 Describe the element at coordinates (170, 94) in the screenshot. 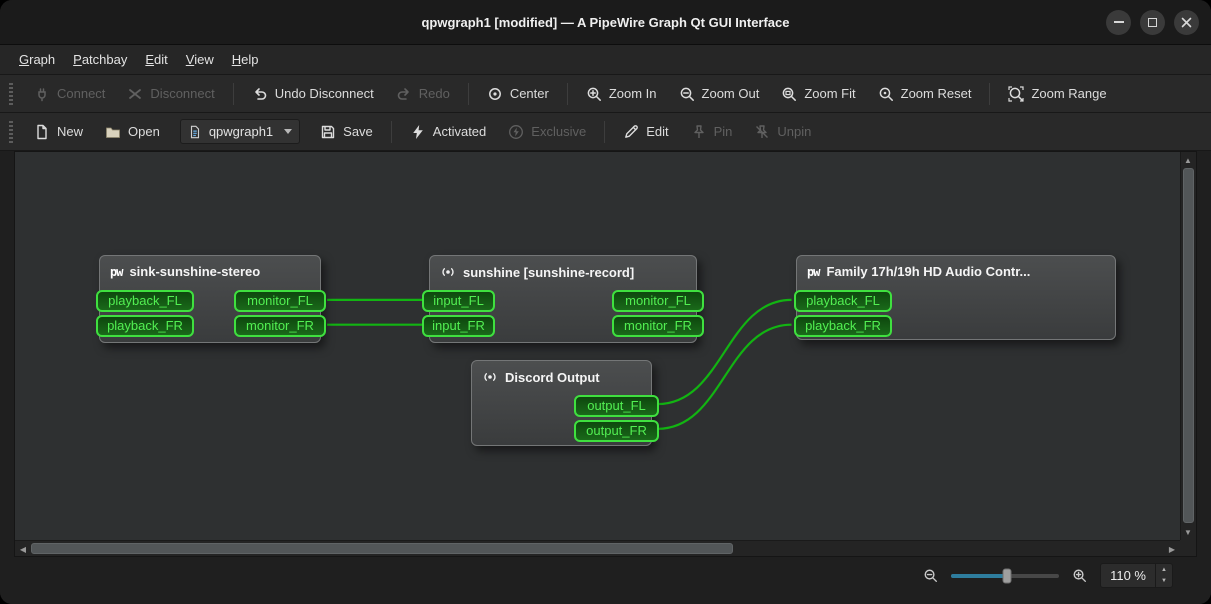

I see `disconnect-button: Disconnect` at that location.